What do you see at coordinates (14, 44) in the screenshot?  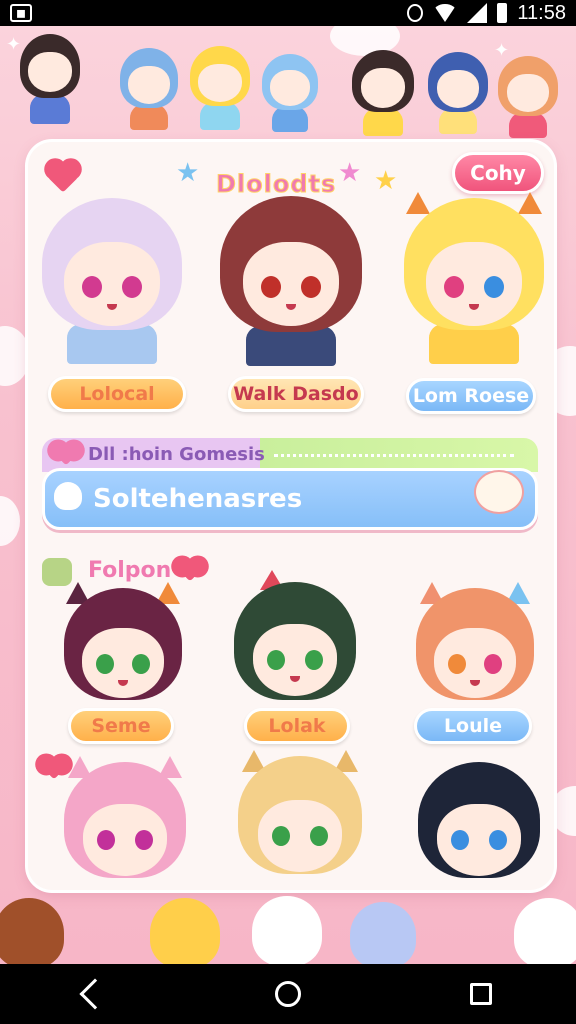 I see `sparkle-icon: ✦` at bounding box center [14, 44].